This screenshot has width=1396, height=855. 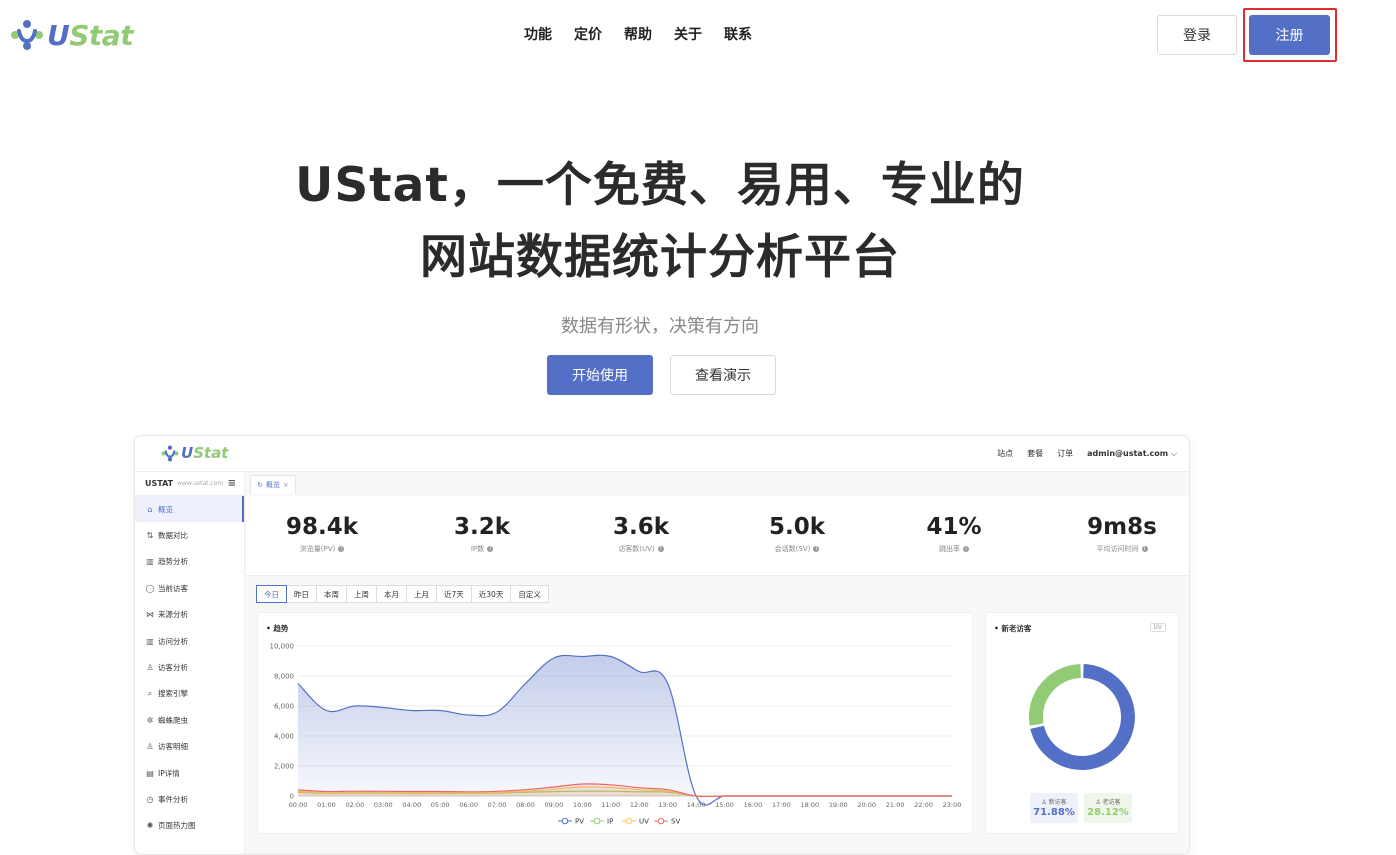 I want to click on dashboard-menu-plan: 套餐, so click(x=1035, y=453).